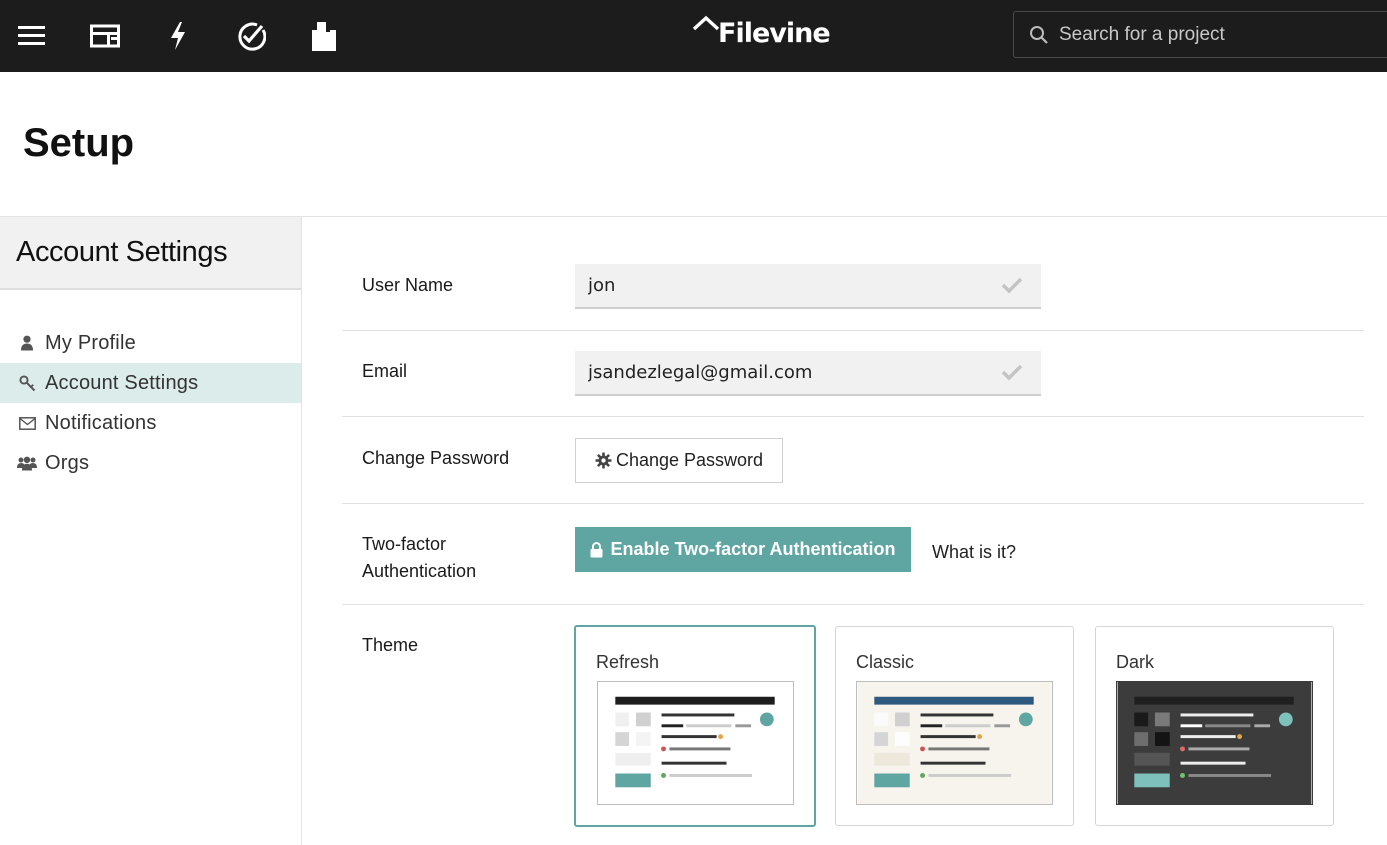 The width and height of the screenshot is (1387, 845). What do you see at coordinates (1219, 34) in the screenshot?
I see `search-input` at bounding box center [1219, 34].